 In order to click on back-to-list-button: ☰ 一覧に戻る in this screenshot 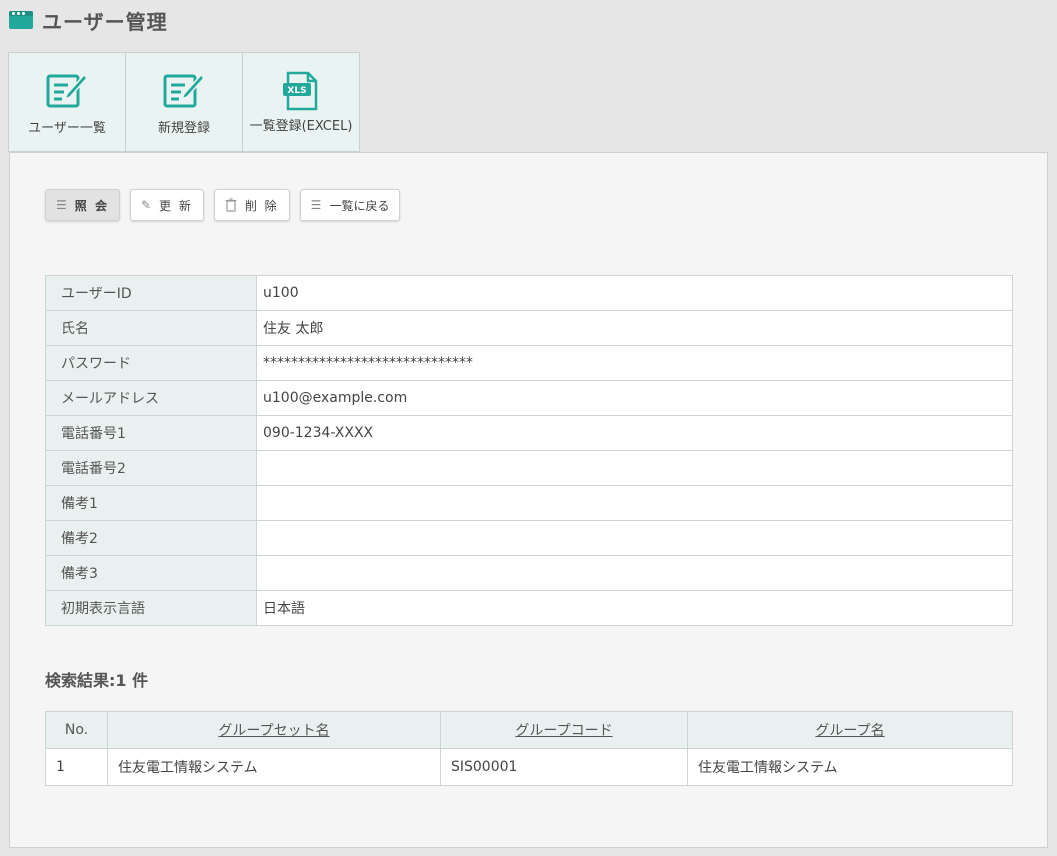, I will do `click(350, 205)`.